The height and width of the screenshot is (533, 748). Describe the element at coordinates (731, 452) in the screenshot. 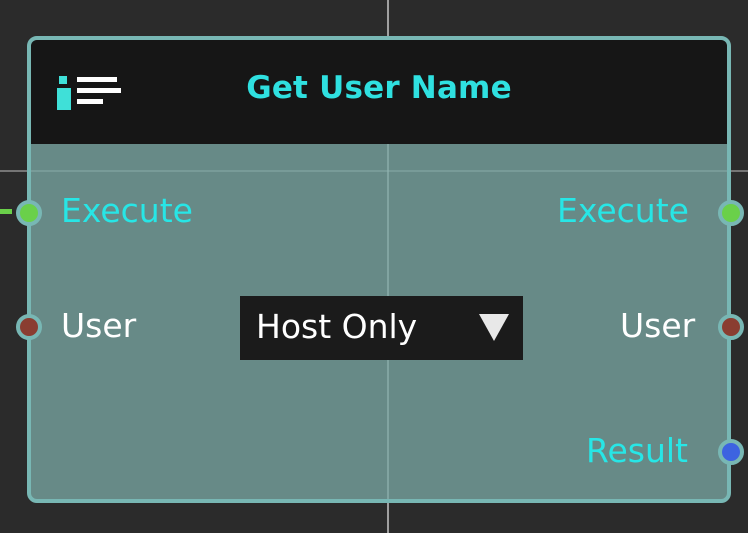

I see `output-result-pin` at that location.